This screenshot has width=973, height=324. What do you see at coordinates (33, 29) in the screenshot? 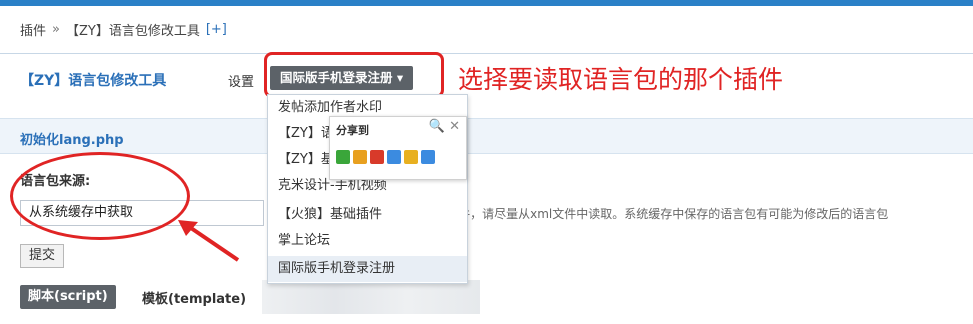
I see `breadcrumb-plugins-link: 插件` at bounding box center [33, 29].